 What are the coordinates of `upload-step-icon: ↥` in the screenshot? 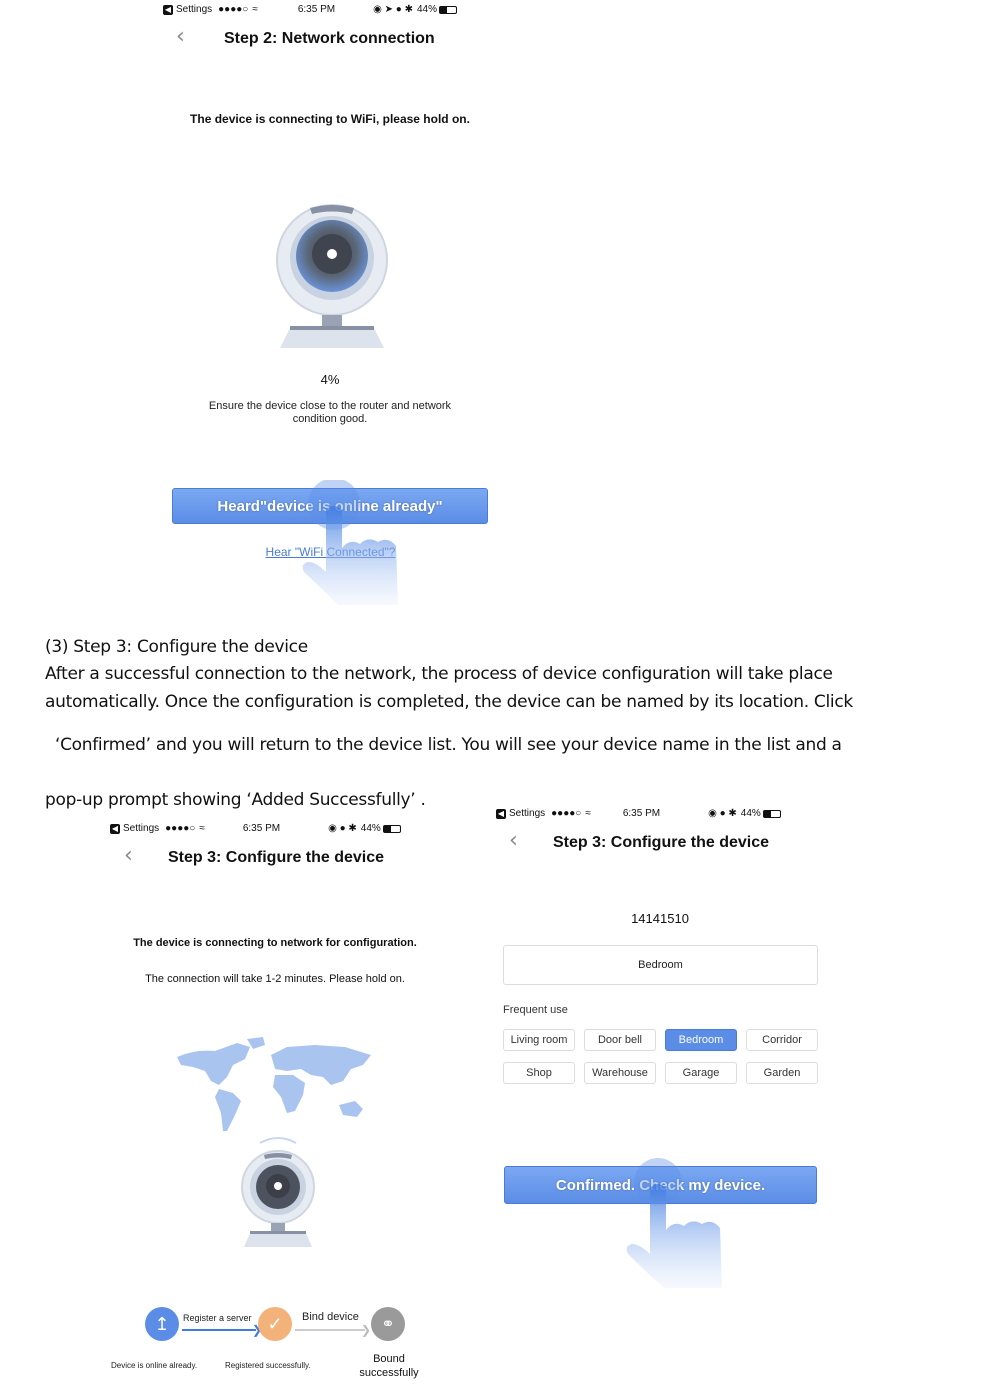 It's located at (162, 1324).